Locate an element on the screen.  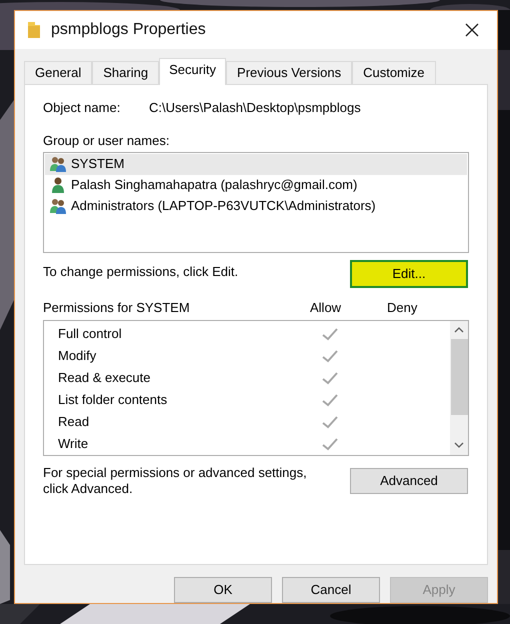
dialog-button: OK is located at coordinates (223, 590).